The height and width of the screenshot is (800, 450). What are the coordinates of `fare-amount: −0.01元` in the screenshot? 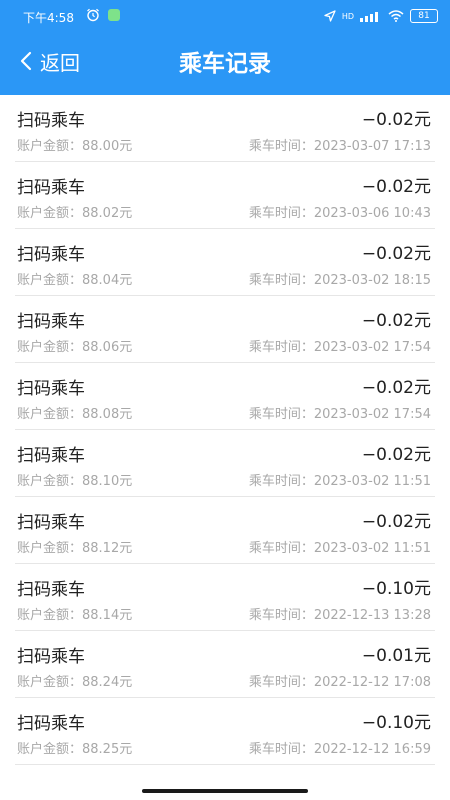 It's located at (396, 656).